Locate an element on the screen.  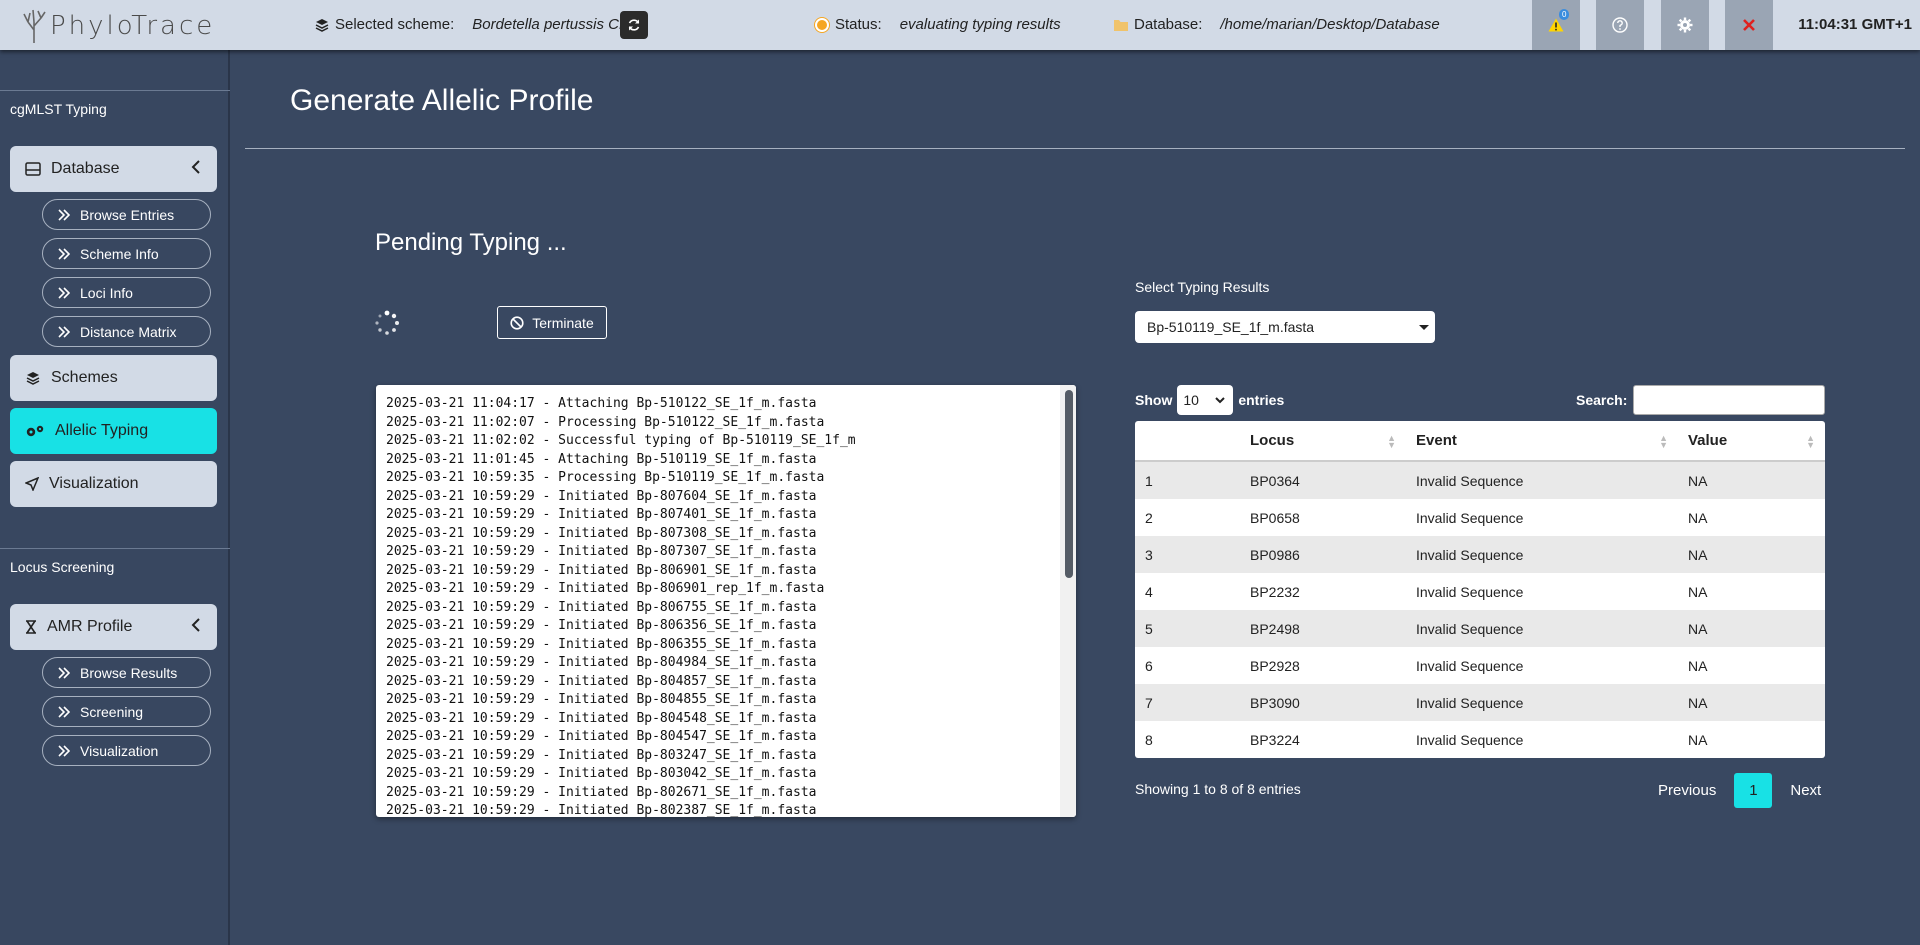
typing-results-select: Bp-510119_SE_1f_m.fasta is located at coordinates (1285, 327).